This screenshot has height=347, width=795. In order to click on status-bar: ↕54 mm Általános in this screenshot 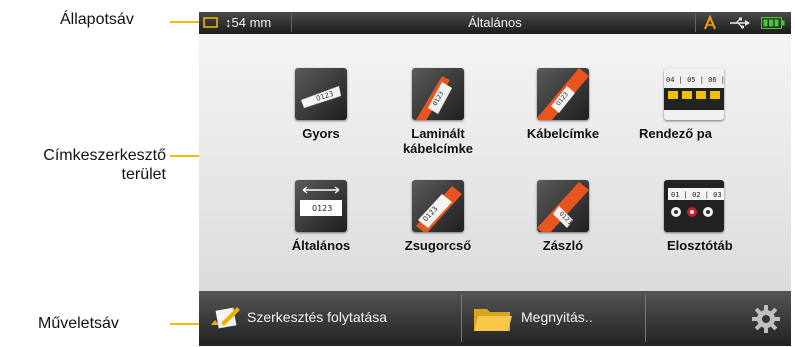, I will do `click(495, 23)`.